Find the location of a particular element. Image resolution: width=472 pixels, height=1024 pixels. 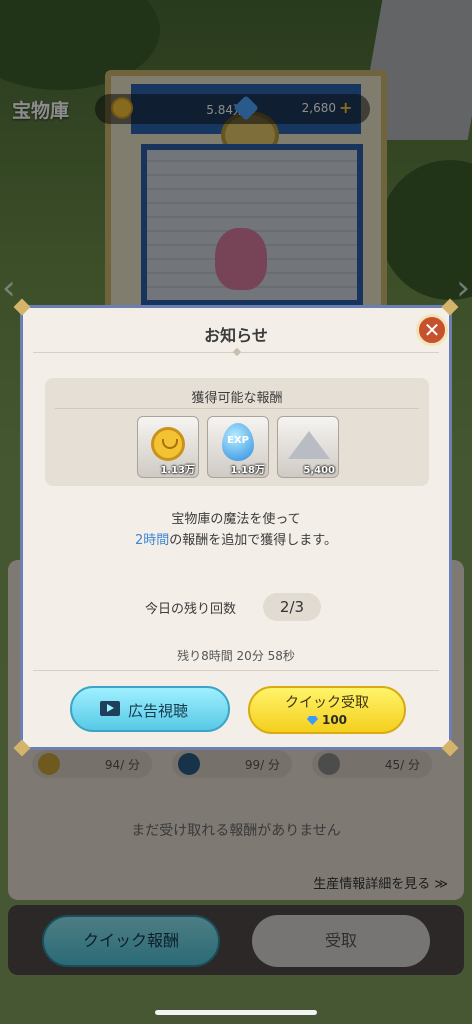

message-line-2-rest: の報酬を追加で獲得します。 is located at coordinates (253, 540).